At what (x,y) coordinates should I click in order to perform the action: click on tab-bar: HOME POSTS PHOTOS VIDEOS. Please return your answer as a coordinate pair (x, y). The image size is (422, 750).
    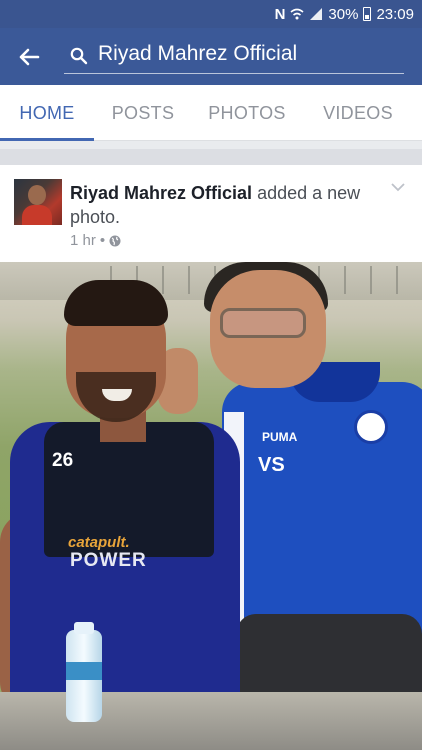
    Looking at the image, I should click on (211, 113).